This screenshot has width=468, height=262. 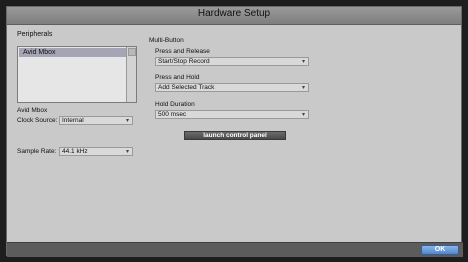 I want to click on window-title: Hardware Setup, so click(x=234, y=13).